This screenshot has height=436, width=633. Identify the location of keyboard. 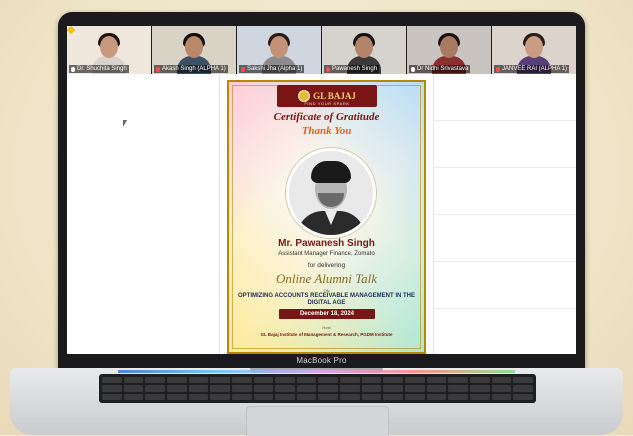
(317, 388).